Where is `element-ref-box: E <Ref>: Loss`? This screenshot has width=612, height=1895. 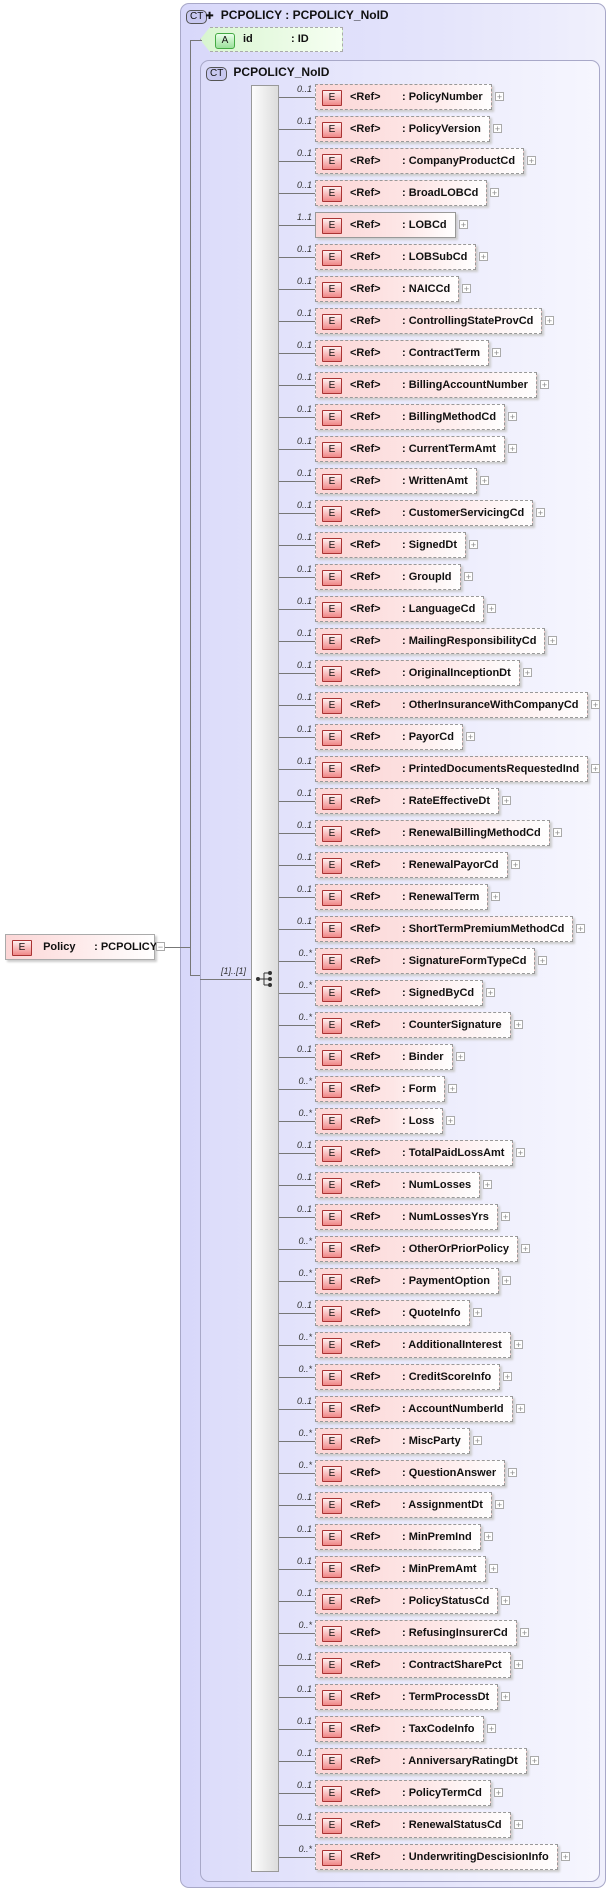
element-ref-box: E <Ref>: Loss is located at coordinates (379, 1121).